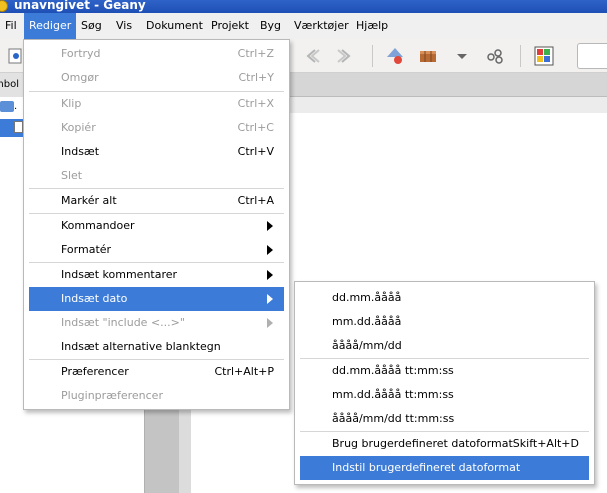  Describe the element at coordinates (16, 106) in the screenshot. I see `tree-item-label: .` at that location.